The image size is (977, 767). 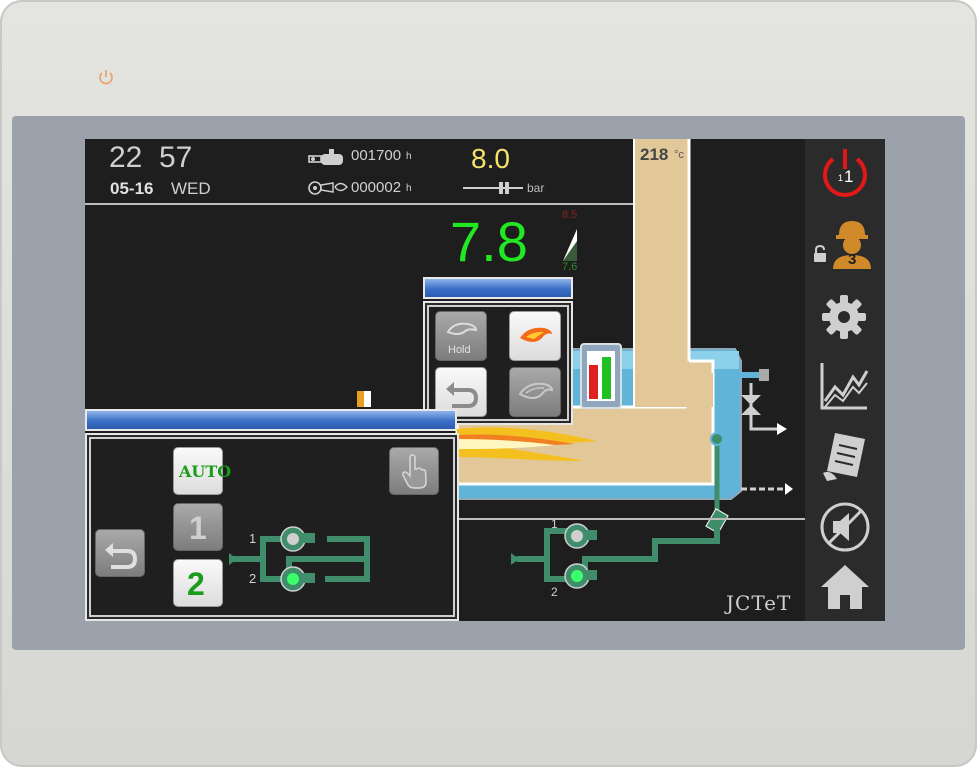 What do you see at coordinates (489, 241) in the screenshot?
I see `pressure-value: 7.8` at bounding box center [489, 241].